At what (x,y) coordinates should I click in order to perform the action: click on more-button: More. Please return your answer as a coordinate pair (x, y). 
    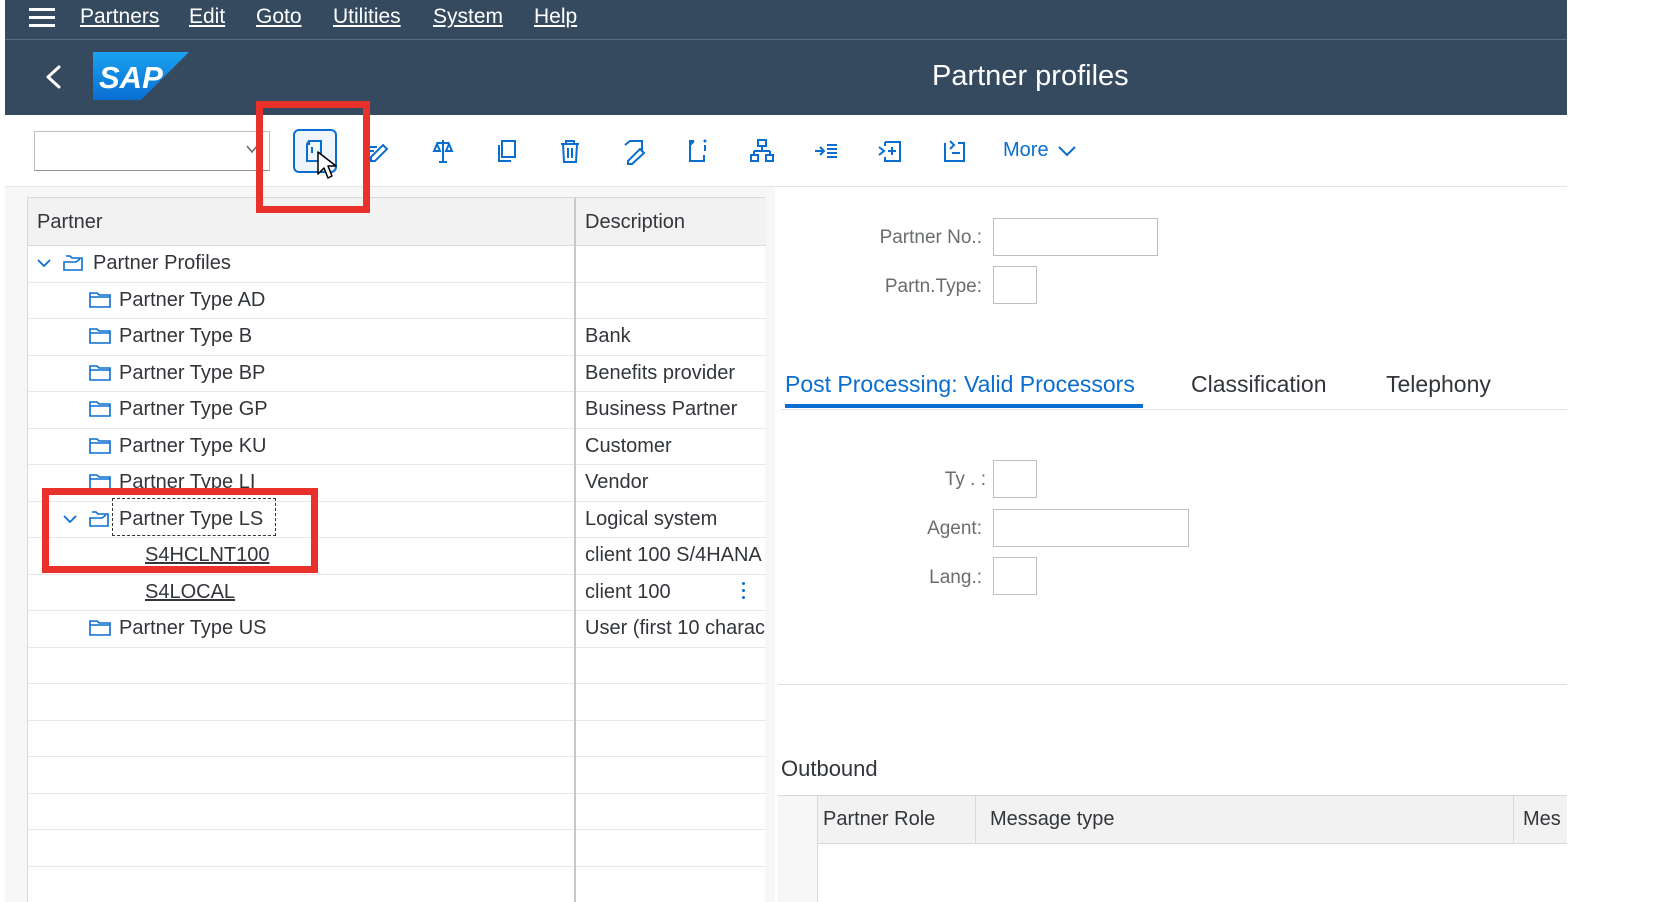
    Looking at the image, I should click on (1040, 150).